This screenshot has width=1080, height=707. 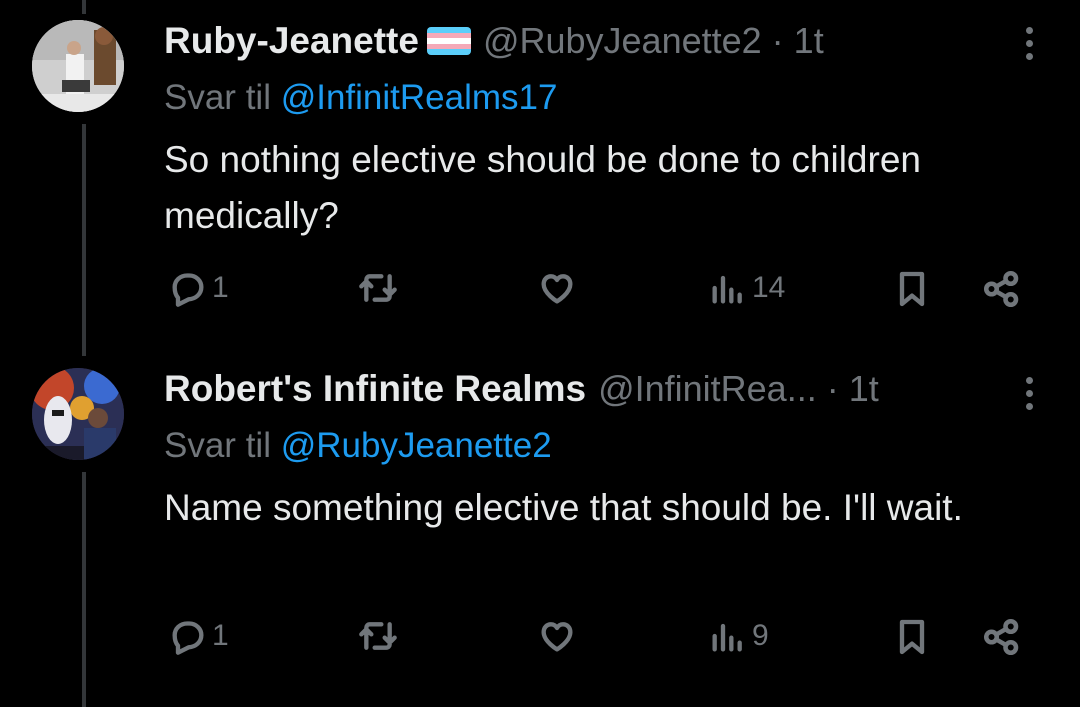 What do you see at coordinates (416, 445) in the screenshot?
I see `reply-to-link: @RubyJeanette2` at bounding box center [416, 445].